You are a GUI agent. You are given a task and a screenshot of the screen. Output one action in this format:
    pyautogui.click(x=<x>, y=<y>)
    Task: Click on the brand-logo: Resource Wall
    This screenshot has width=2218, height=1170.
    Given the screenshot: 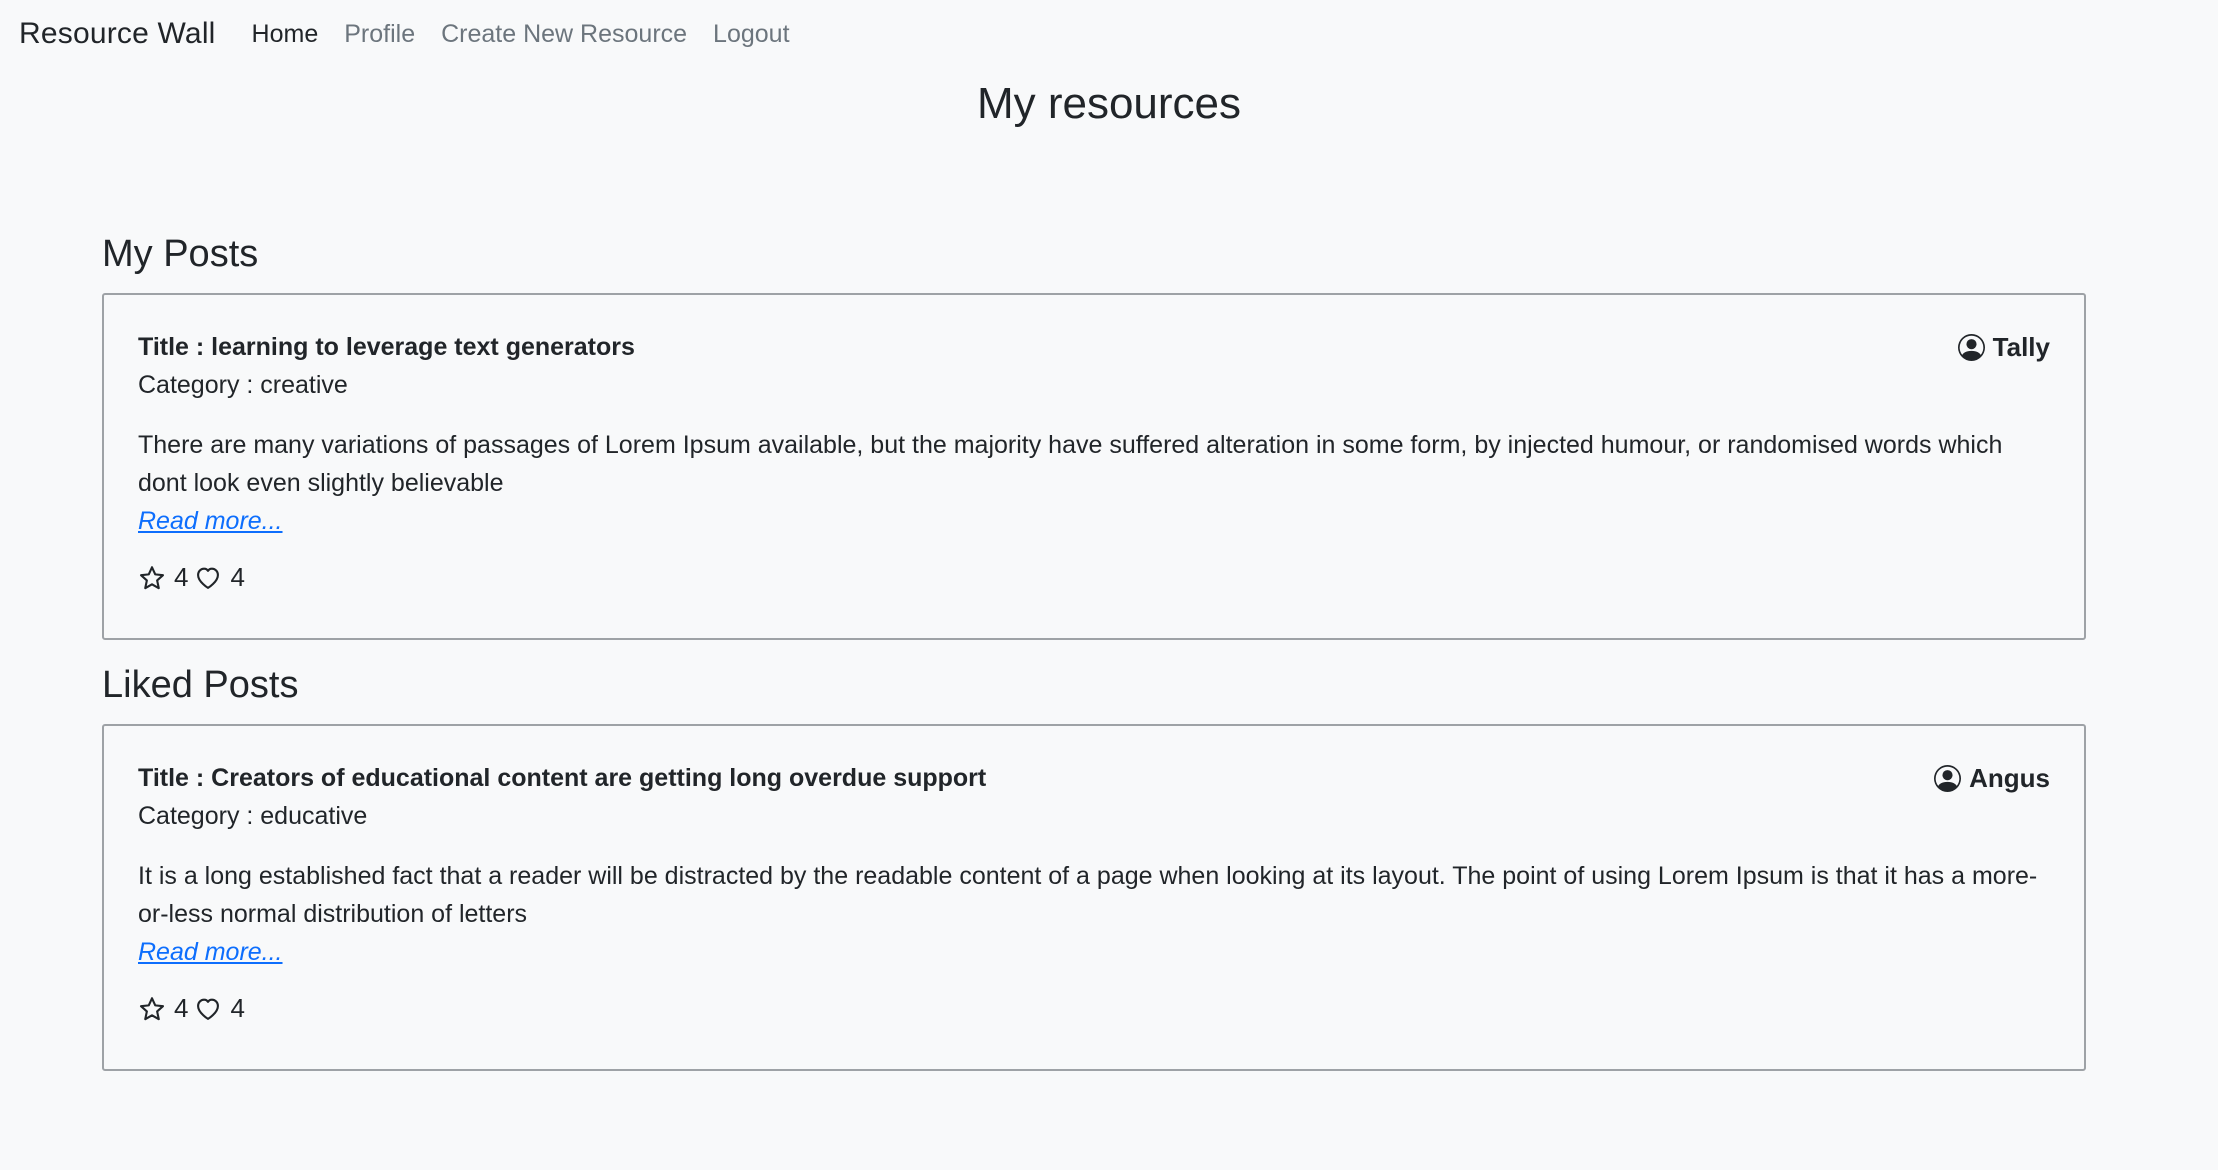 What is the action you would take?
    pyautogui.click(x=117, y=34)
    